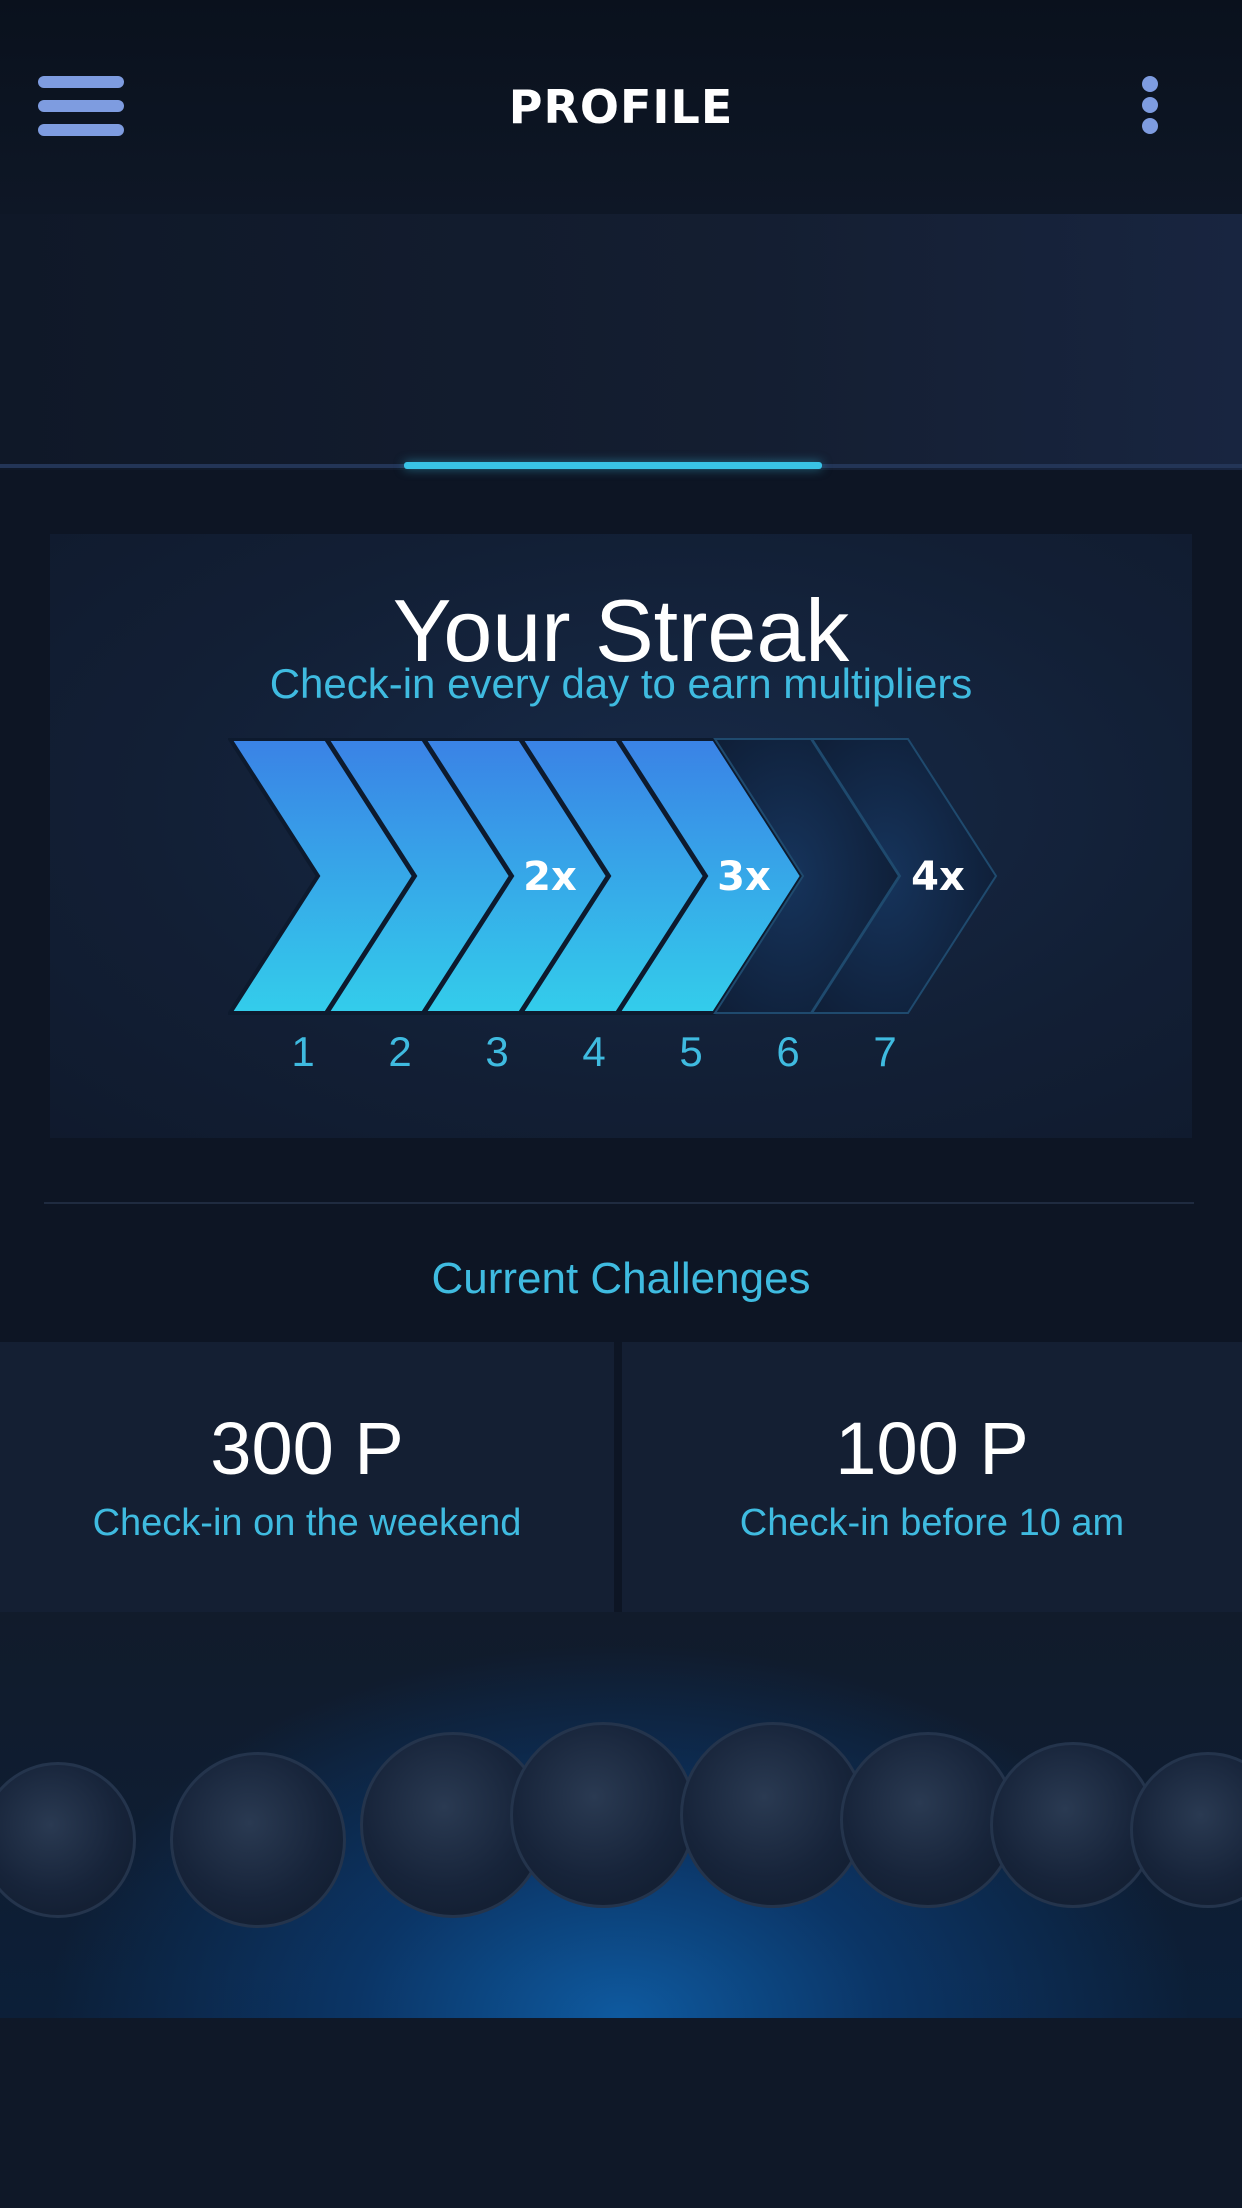  What do you see at coordinates (691, 1051) in the screenshot?
I see `streak-day-5: 5` at bounding box center [691, 1051].